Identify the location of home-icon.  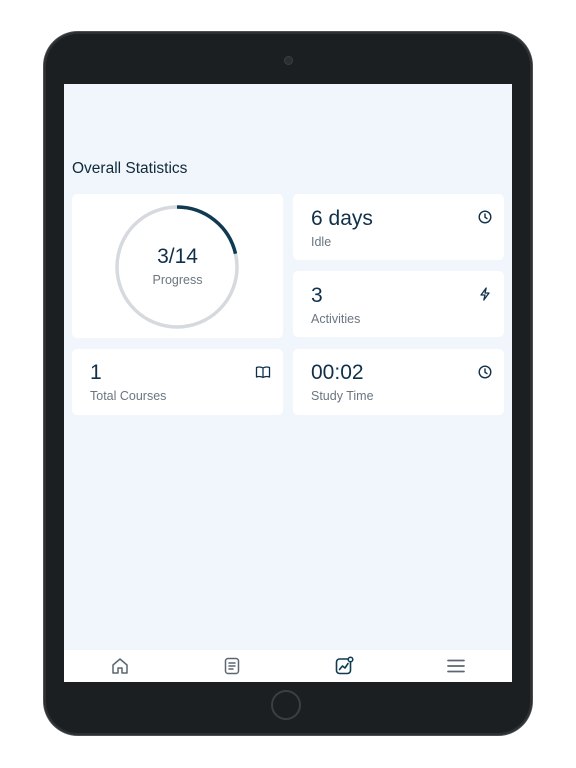
(120, 666).